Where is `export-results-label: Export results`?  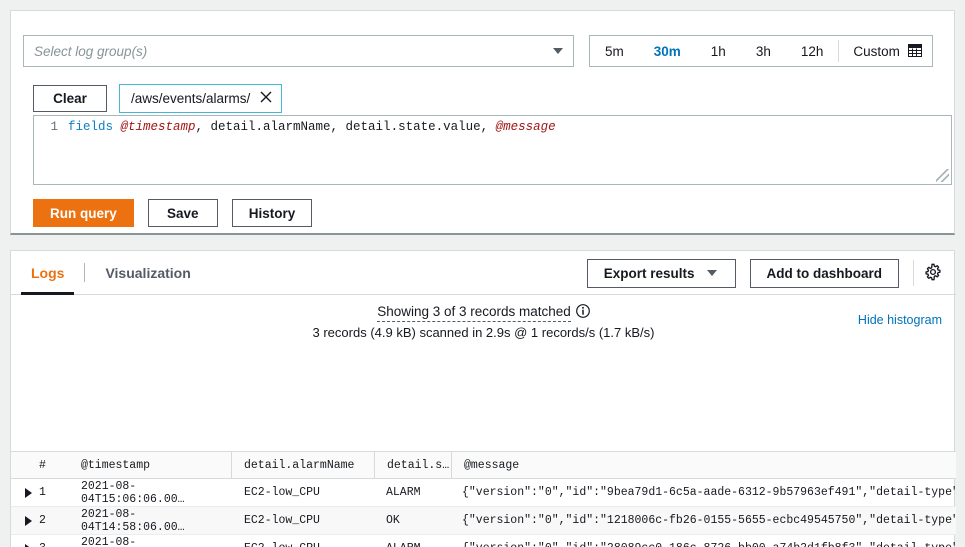
export-results-label: Export results is located at coordinates (649, 273).